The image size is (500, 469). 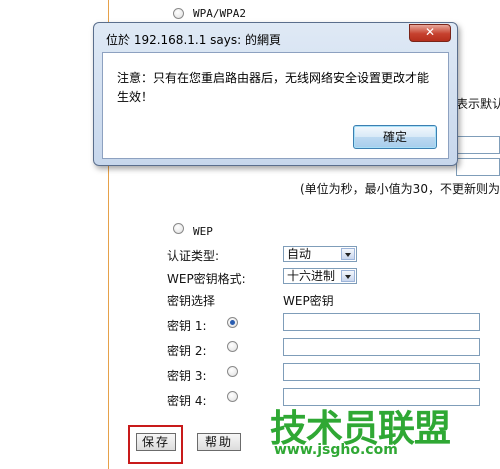 I want to click on auth-type-value: 自动, so click(x=299, y=254).